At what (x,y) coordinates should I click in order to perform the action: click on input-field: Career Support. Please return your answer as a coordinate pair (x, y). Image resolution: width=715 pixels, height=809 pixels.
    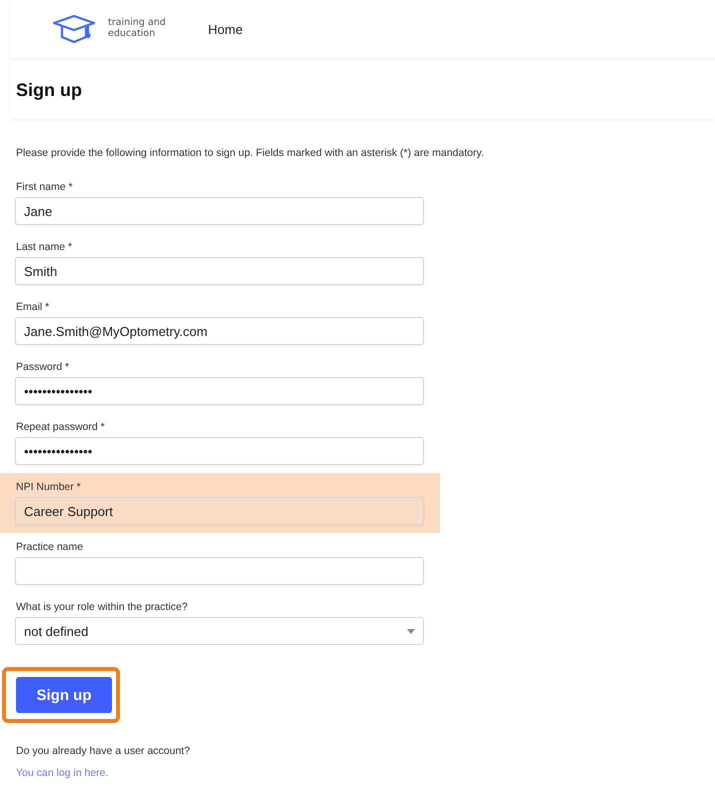
    Looking at the image, I should click on (219, 511).